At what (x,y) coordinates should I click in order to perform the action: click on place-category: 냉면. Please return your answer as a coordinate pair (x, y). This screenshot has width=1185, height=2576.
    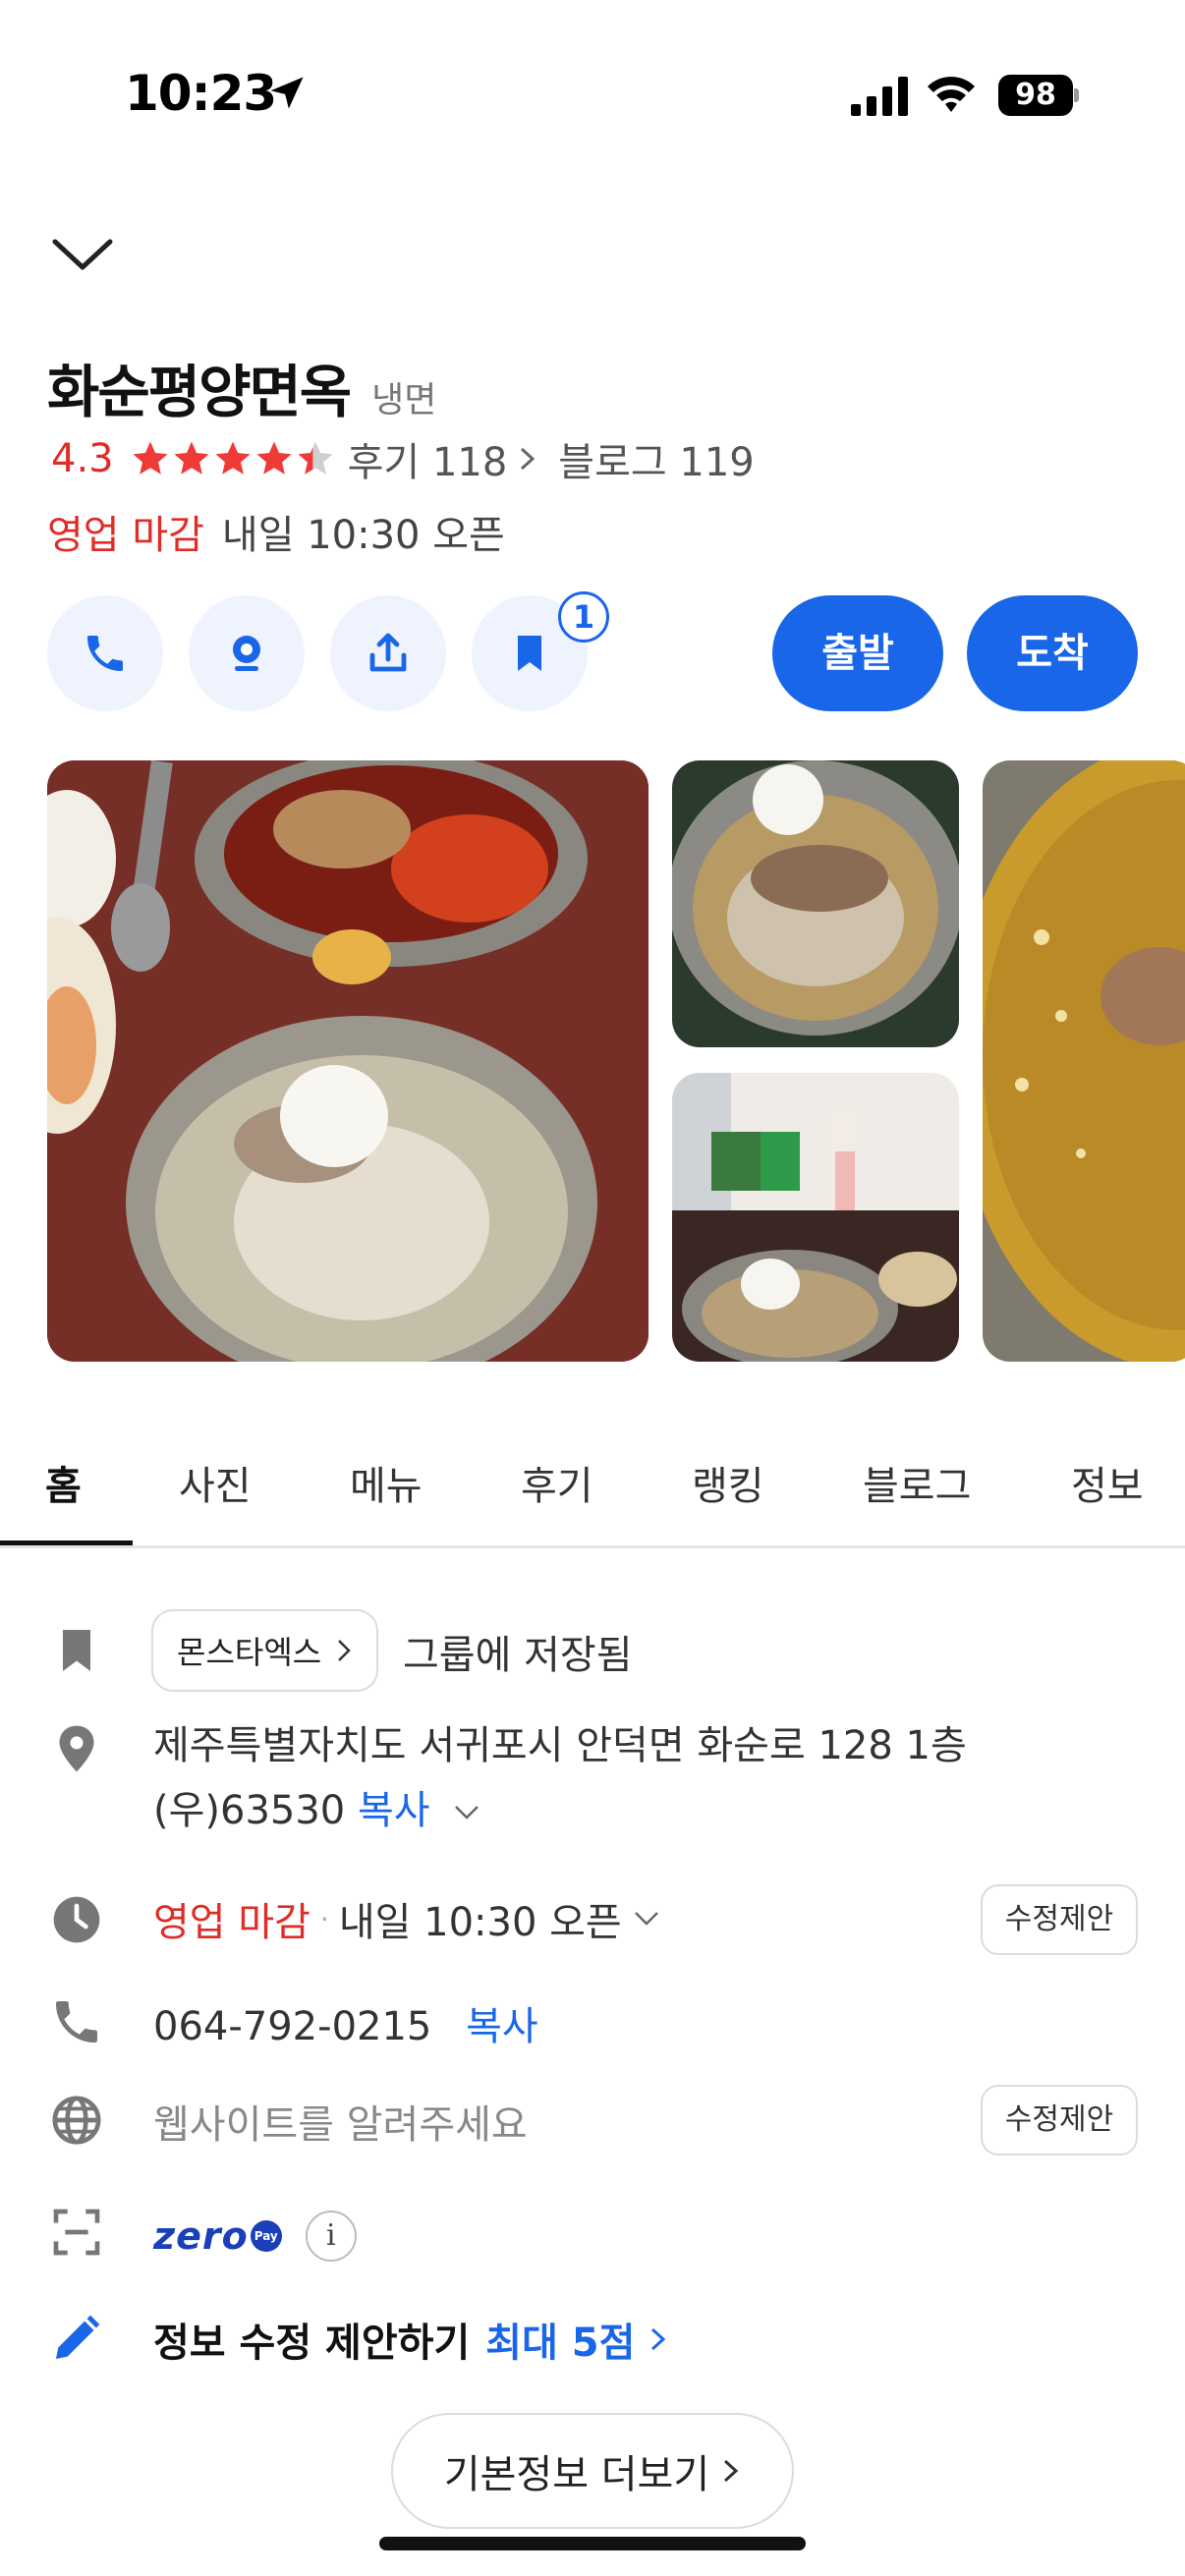
    Looking at the image, I should click on (404, 400).